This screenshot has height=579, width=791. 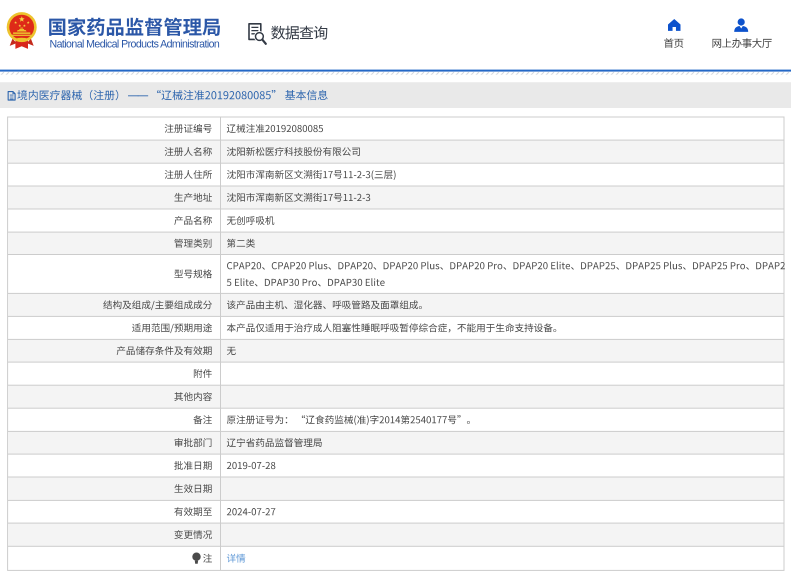 What do you see at coordinates (135, 45) in the screenshot?
I see `svg-text:National Medical Products Admi: National Medical Products Administration` at bounding box center [135, 45].